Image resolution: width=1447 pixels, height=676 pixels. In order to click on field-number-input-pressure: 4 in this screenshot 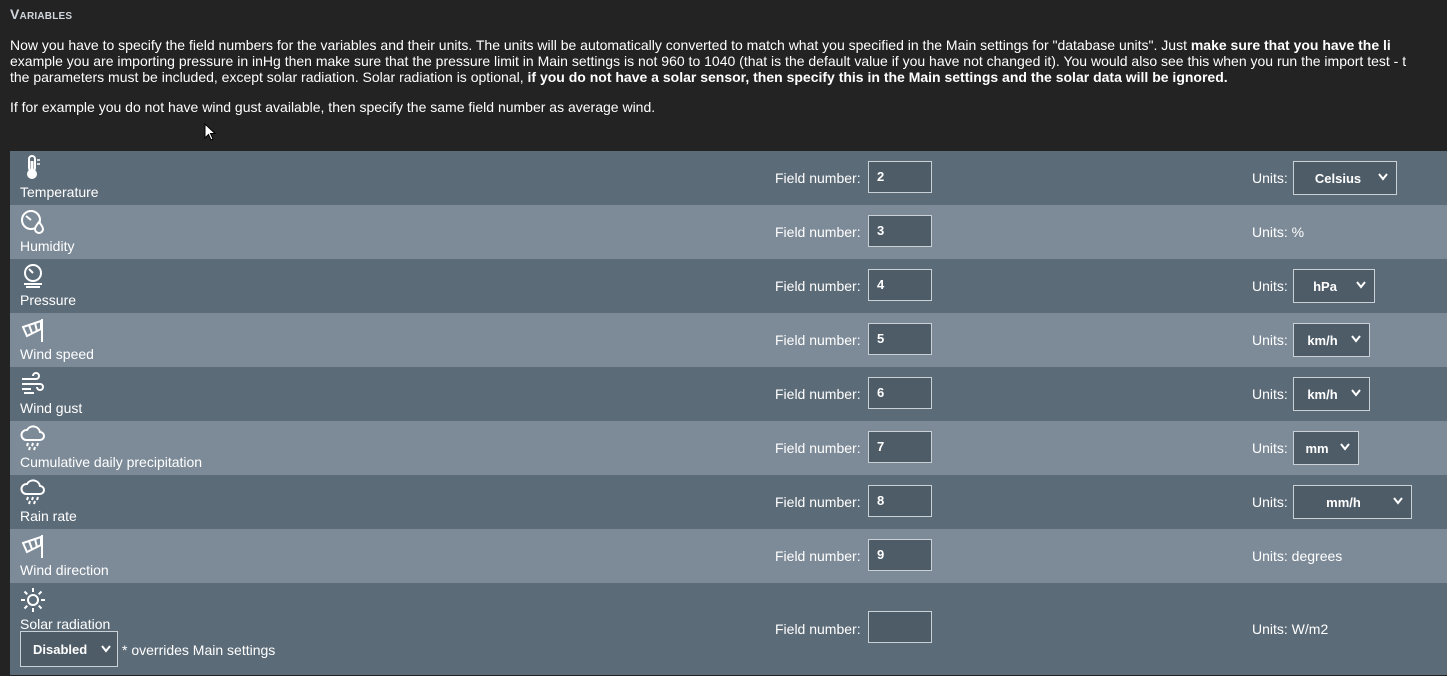, I will do `click(900, 285)`.